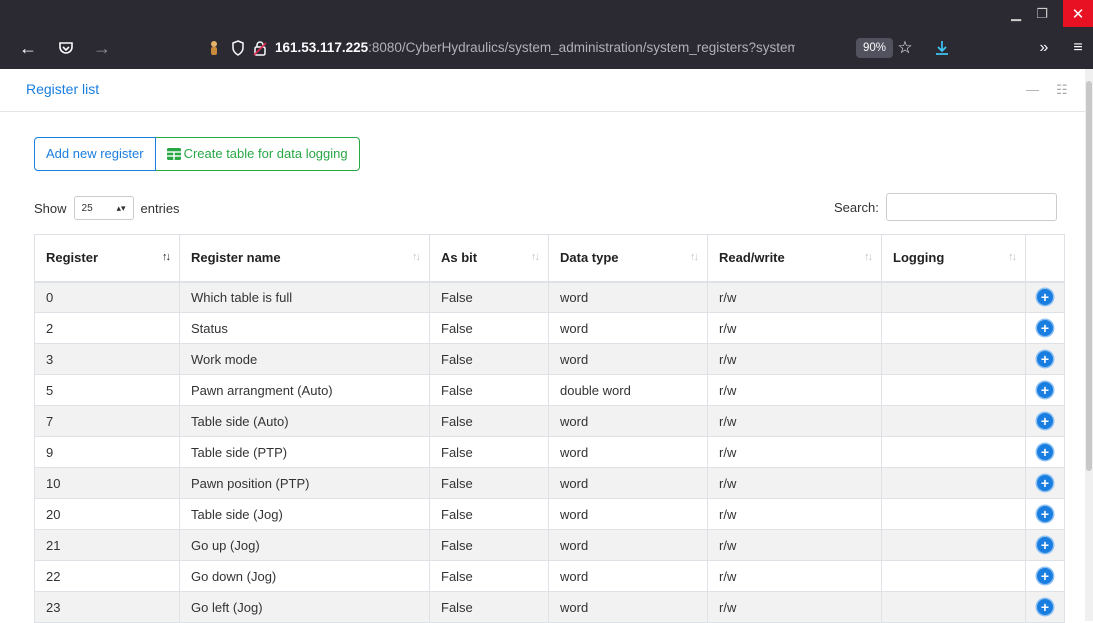 This screenshot has width=1093, height=623. I want to click on search-input, so click(971, 207).